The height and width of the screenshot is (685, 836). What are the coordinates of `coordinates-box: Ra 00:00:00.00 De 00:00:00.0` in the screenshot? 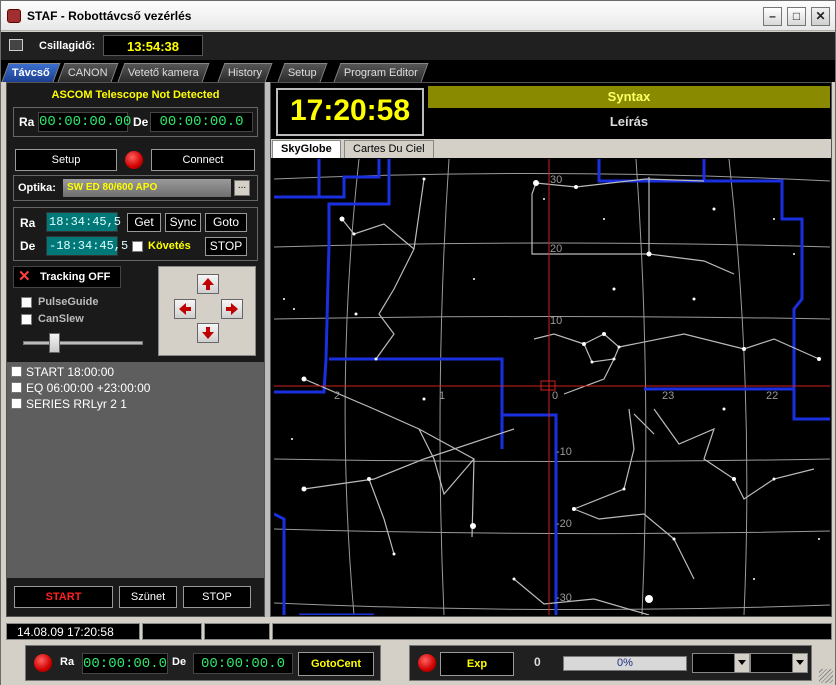 It's located at (135, 122).